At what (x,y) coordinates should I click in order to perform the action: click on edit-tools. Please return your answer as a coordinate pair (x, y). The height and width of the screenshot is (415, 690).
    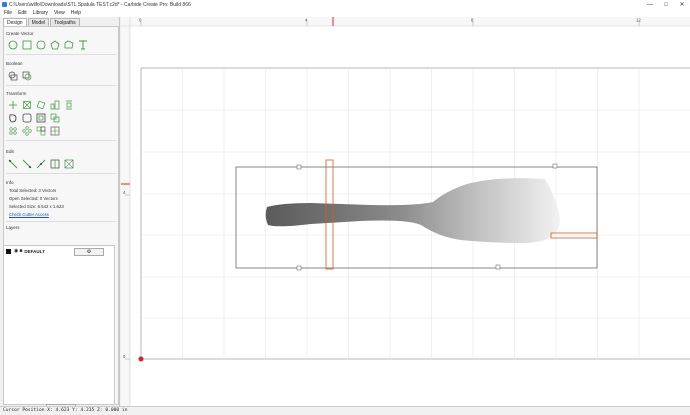
    Looking at the image, I should click on (41, 164).